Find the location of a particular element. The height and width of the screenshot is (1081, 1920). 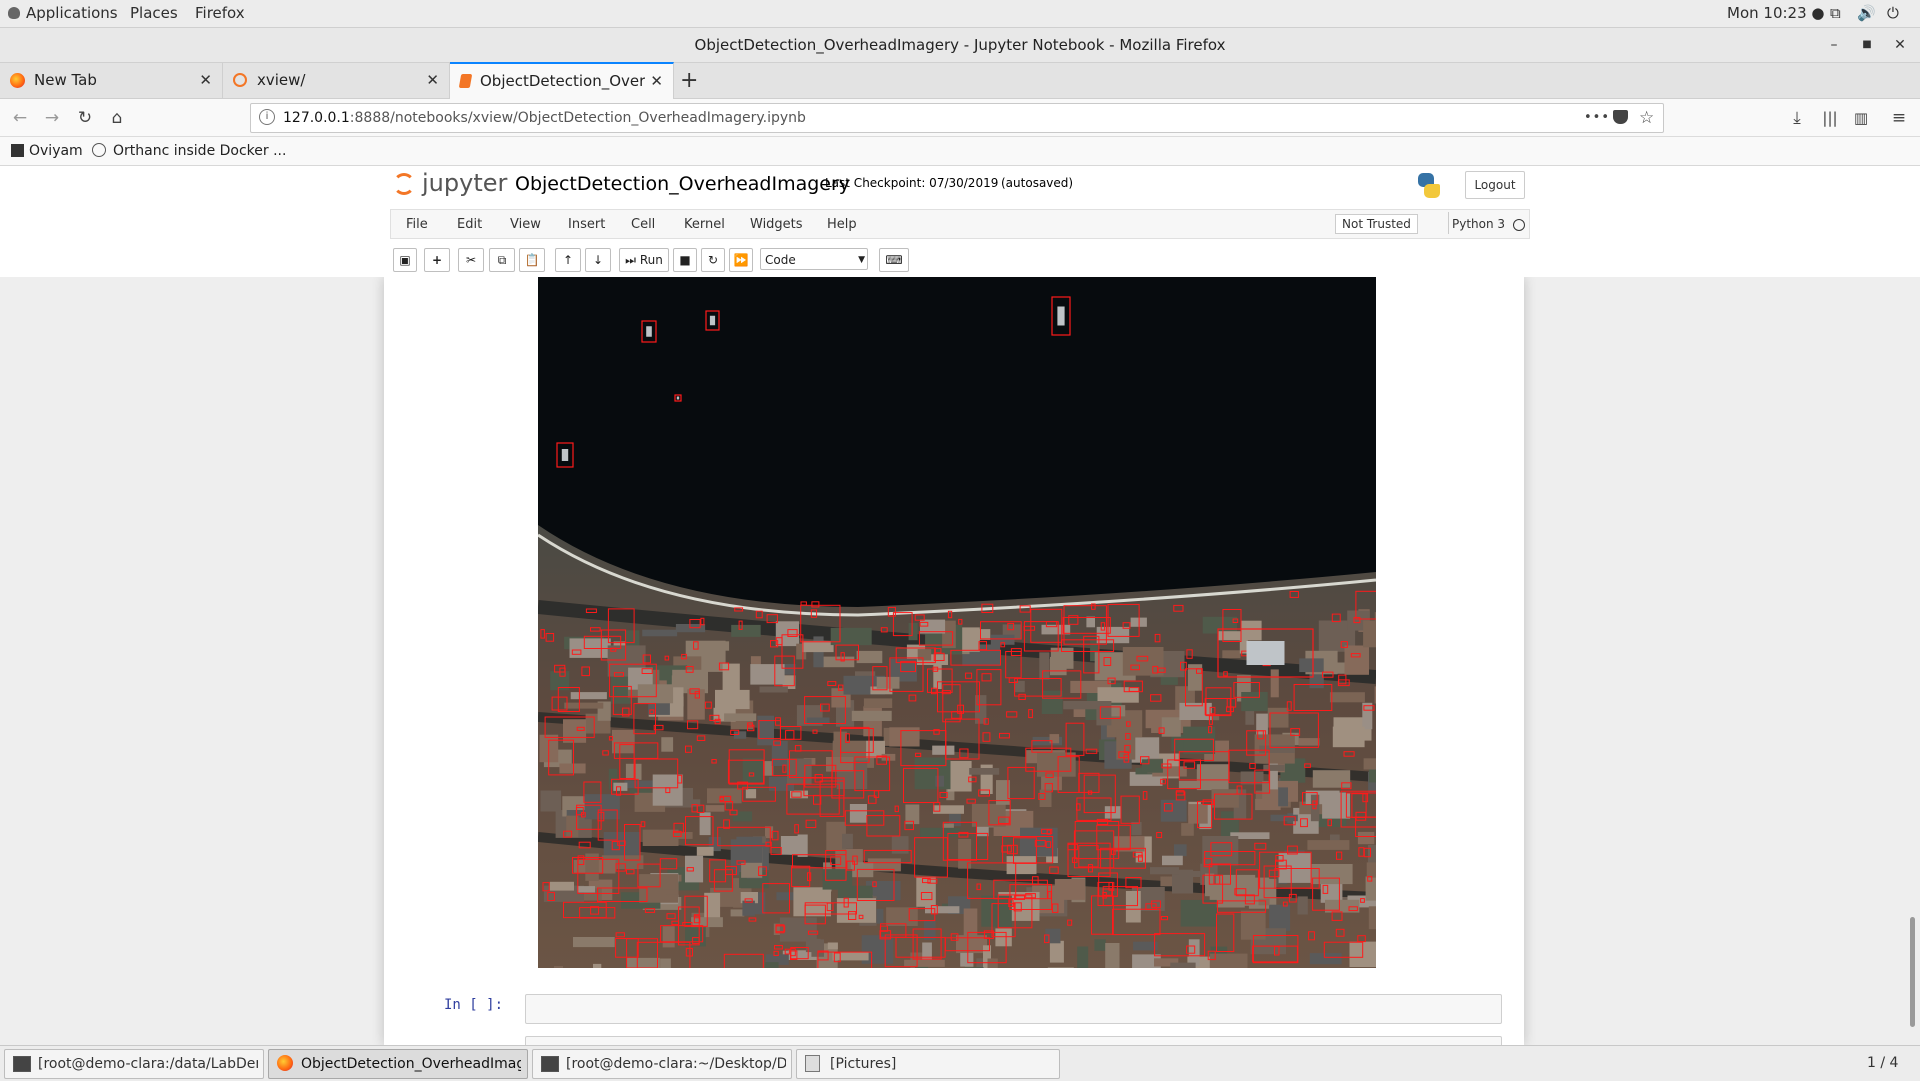

keyboard-icon: ⌨ is located at coordinates (894, 260).